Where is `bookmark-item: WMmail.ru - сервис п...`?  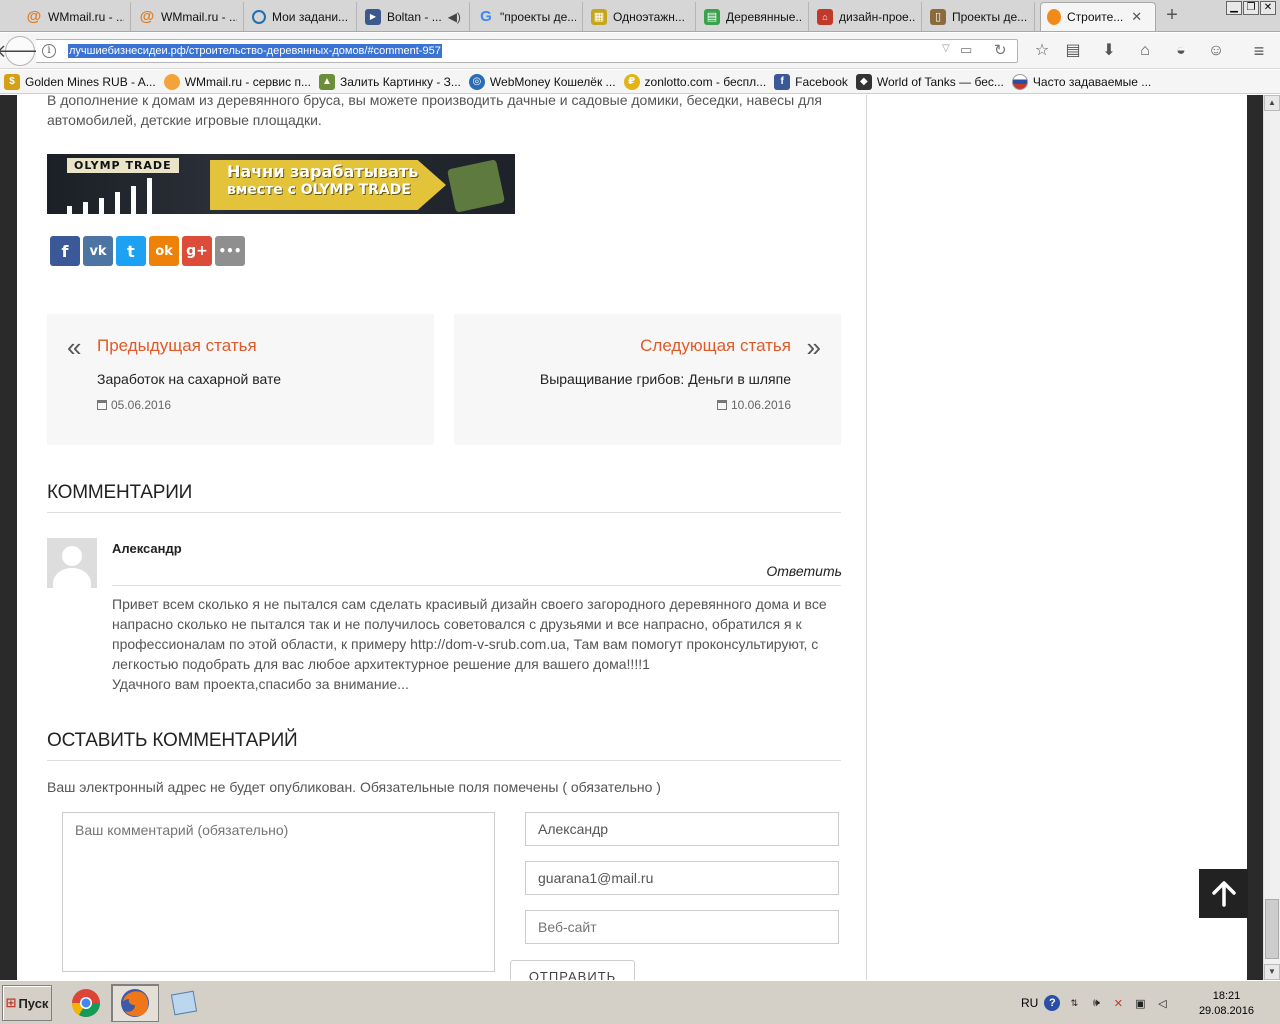 bookmark-item: WMmail.ru - сервис п... is located at coordinates (237, 81).